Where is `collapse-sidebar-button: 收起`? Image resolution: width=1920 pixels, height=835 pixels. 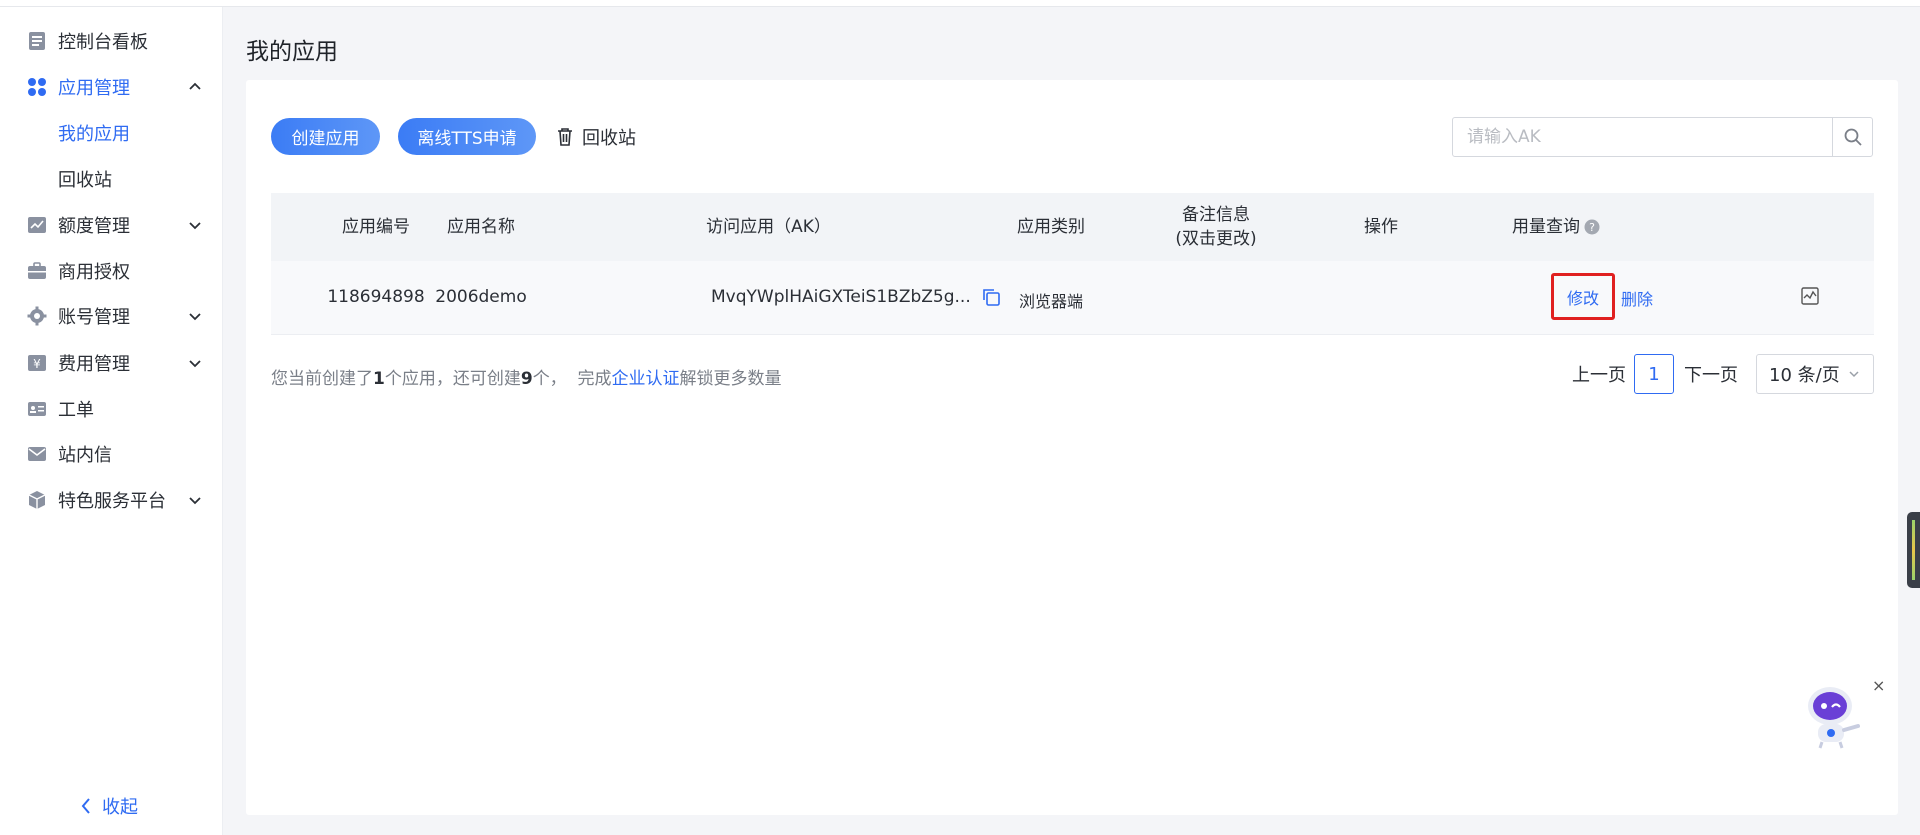
collapse-sidebar-button: 收起 is located at coordinates (109, 806).